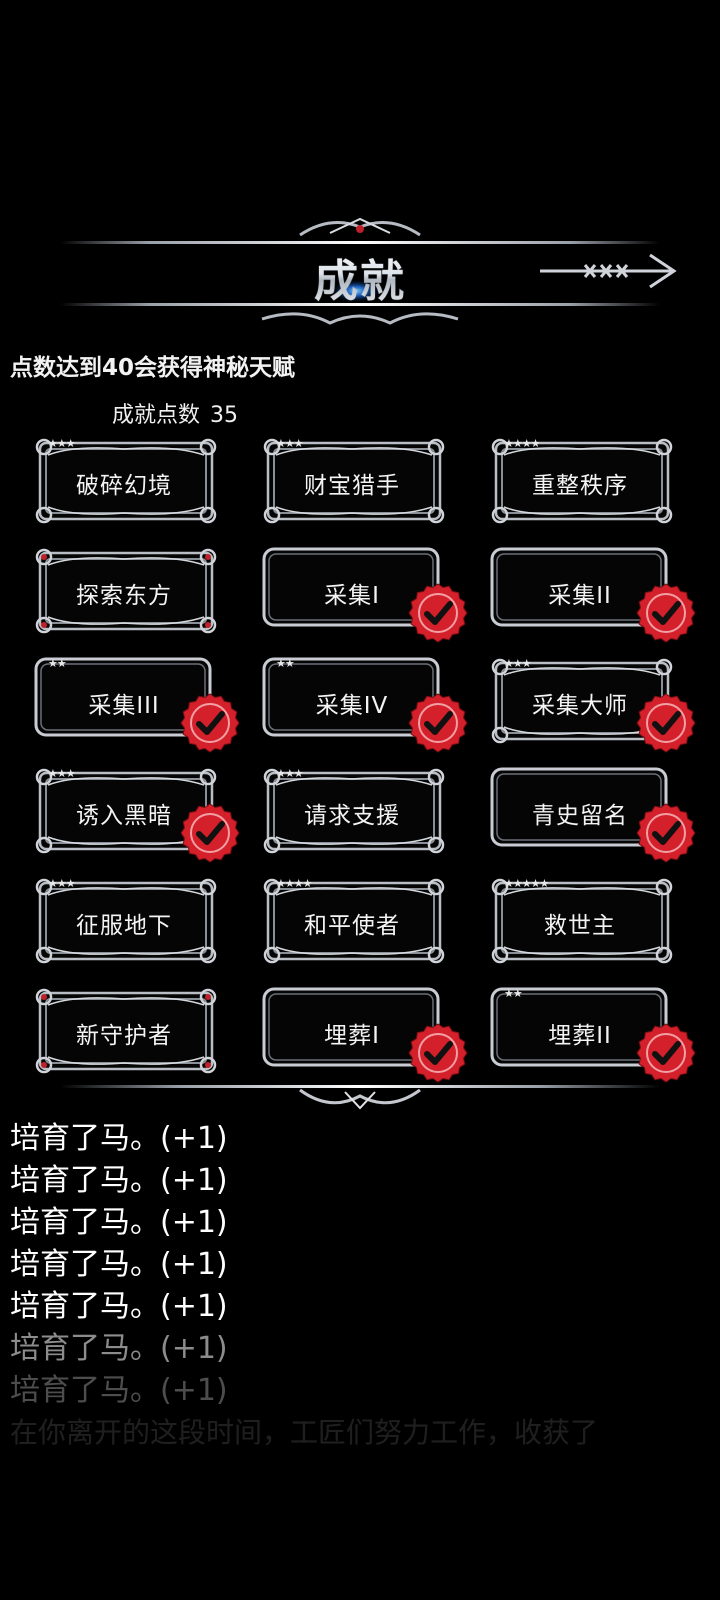 The image size is (720, 1600). I want to click on achievement-card: ★★★★ 和平使者, so click(357, 923).